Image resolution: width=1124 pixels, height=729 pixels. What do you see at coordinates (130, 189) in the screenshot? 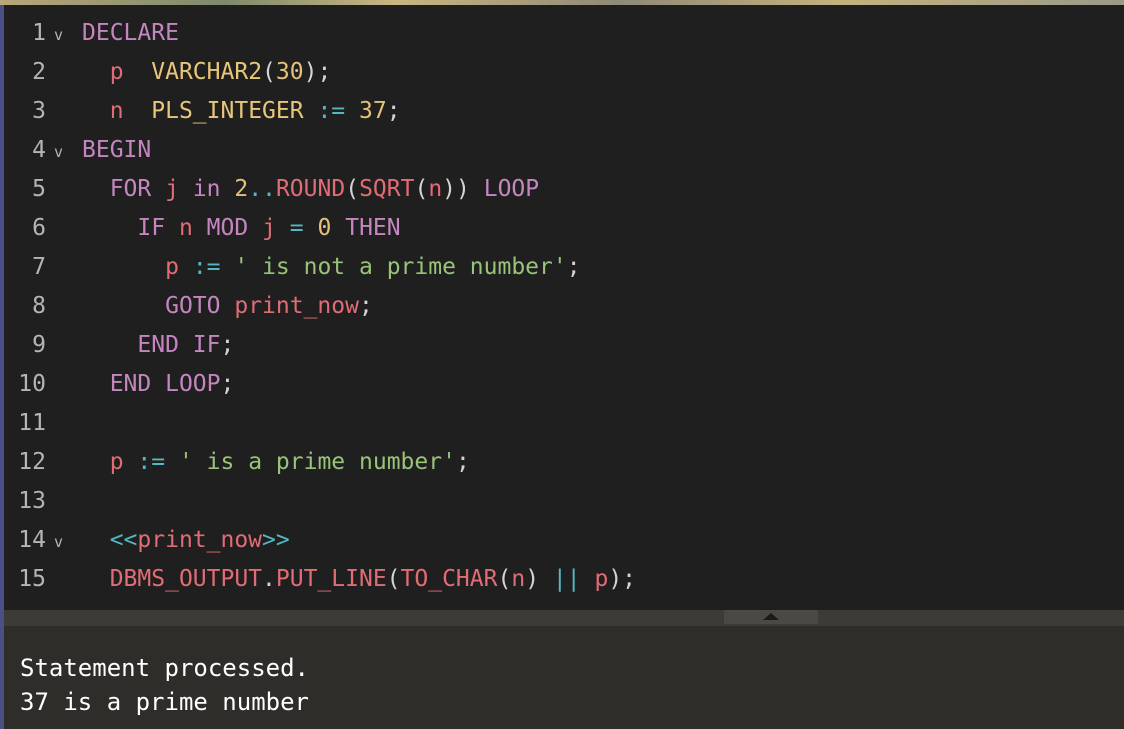
I see `code-token: FOR` at bounding box center [130, 189].